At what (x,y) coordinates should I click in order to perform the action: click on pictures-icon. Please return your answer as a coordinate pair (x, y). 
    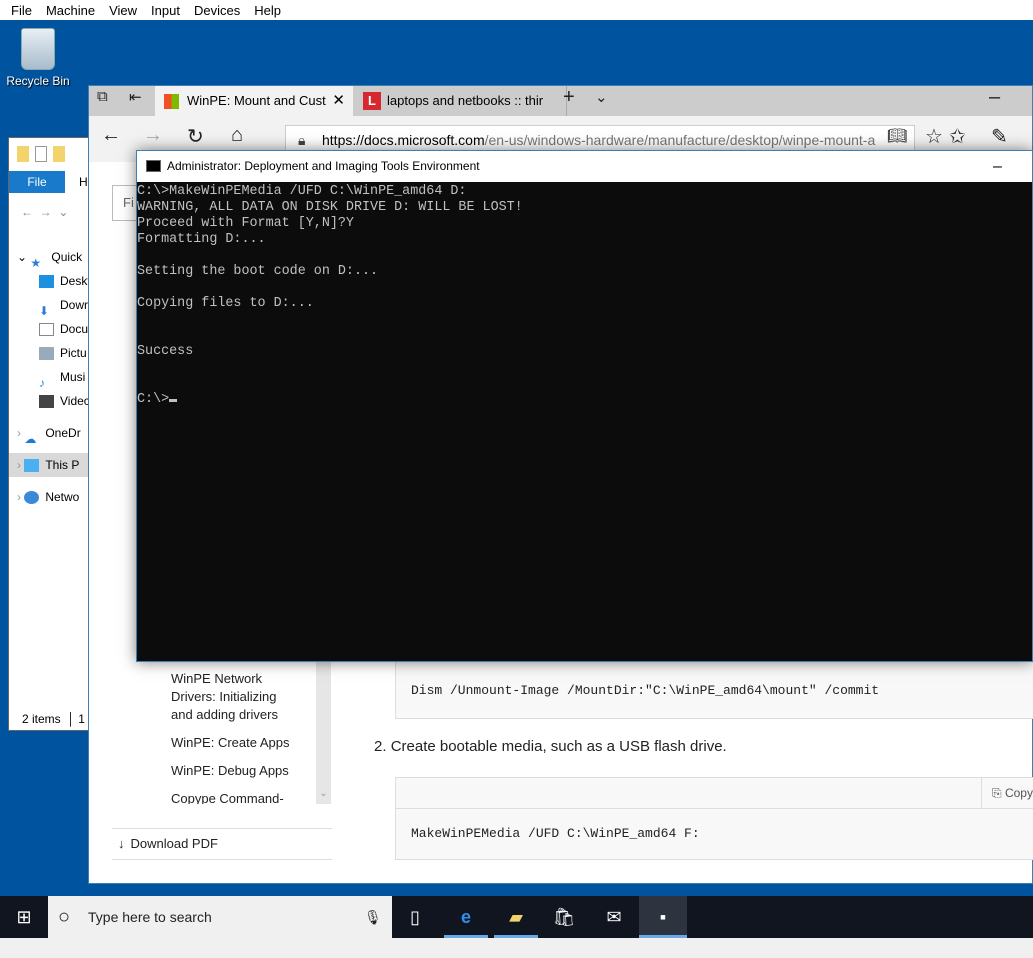
    Looking at the image, I should click on (46, 354).